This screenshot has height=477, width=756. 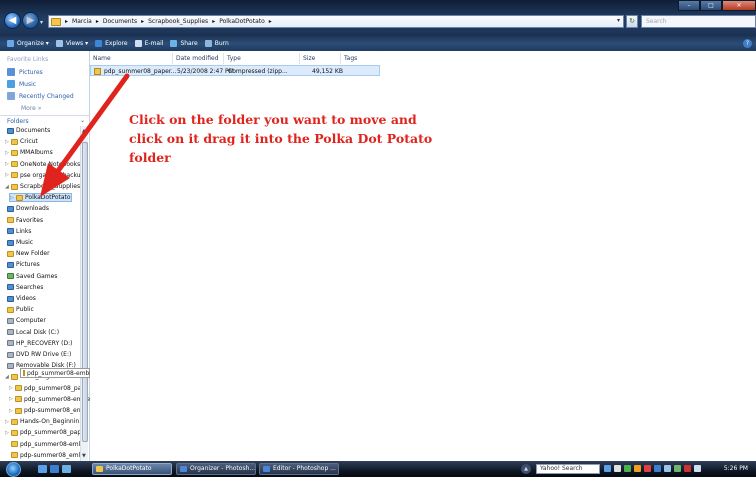 What do you see at coordinates (54, 469) in the screenshot?
I see `switch-windows-icon` at bounding box center [54, 469].